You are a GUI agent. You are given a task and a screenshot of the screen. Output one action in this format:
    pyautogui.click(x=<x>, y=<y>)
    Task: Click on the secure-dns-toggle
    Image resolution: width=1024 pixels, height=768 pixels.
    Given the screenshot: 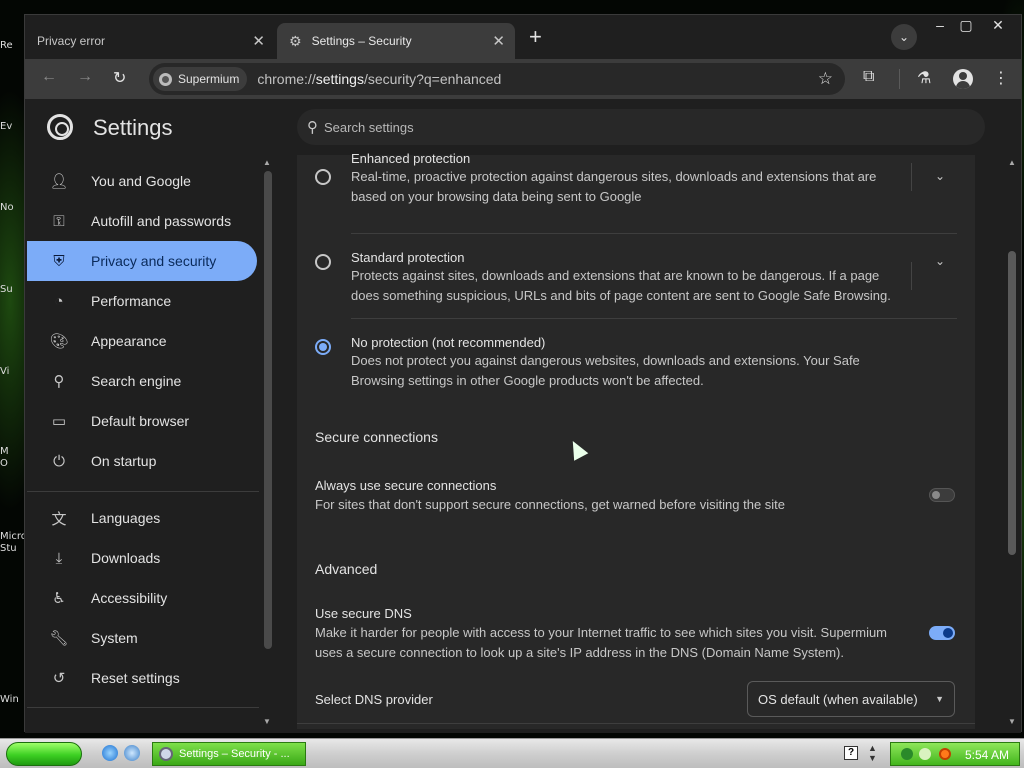 What is the action you would take?
    pyautogui.click(x=942, y=633)
    